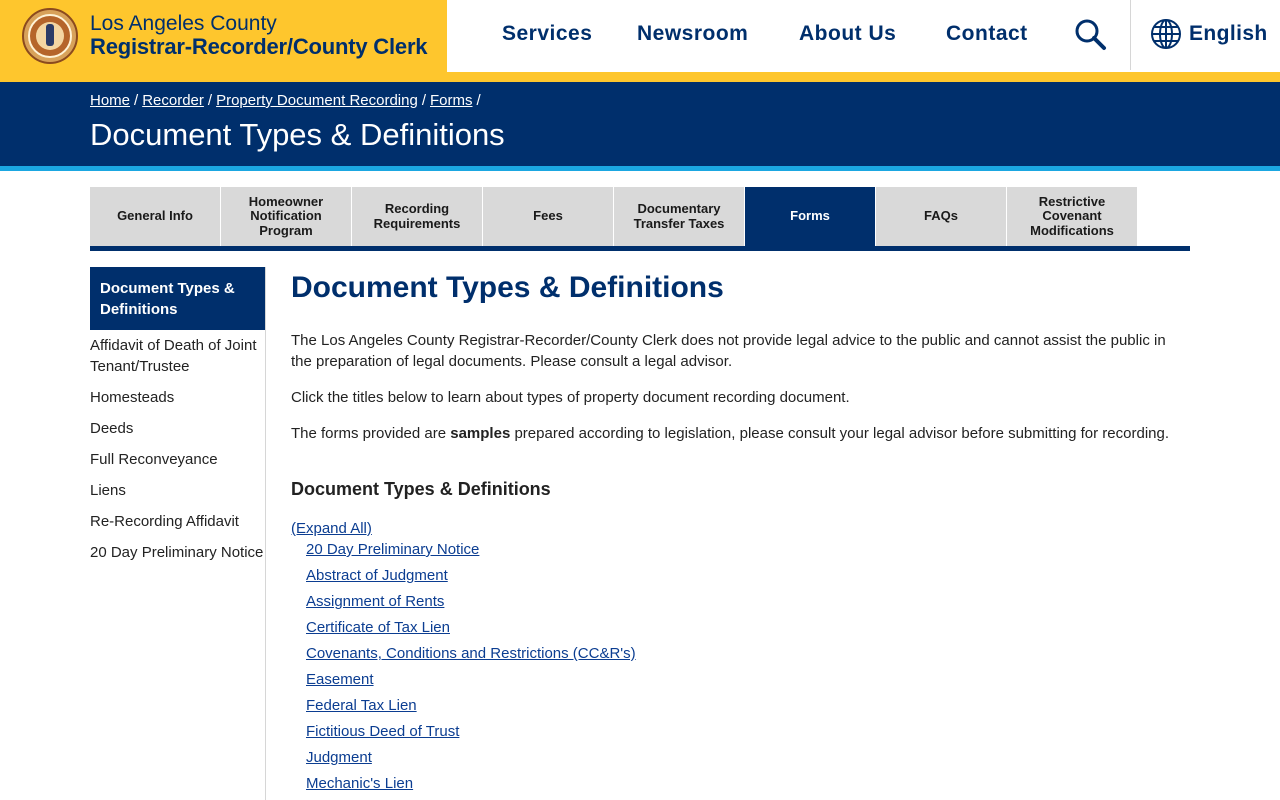  I want to click on doc-link-abstract-of-judgment: Abstract of Judgment, so click(377, 575).